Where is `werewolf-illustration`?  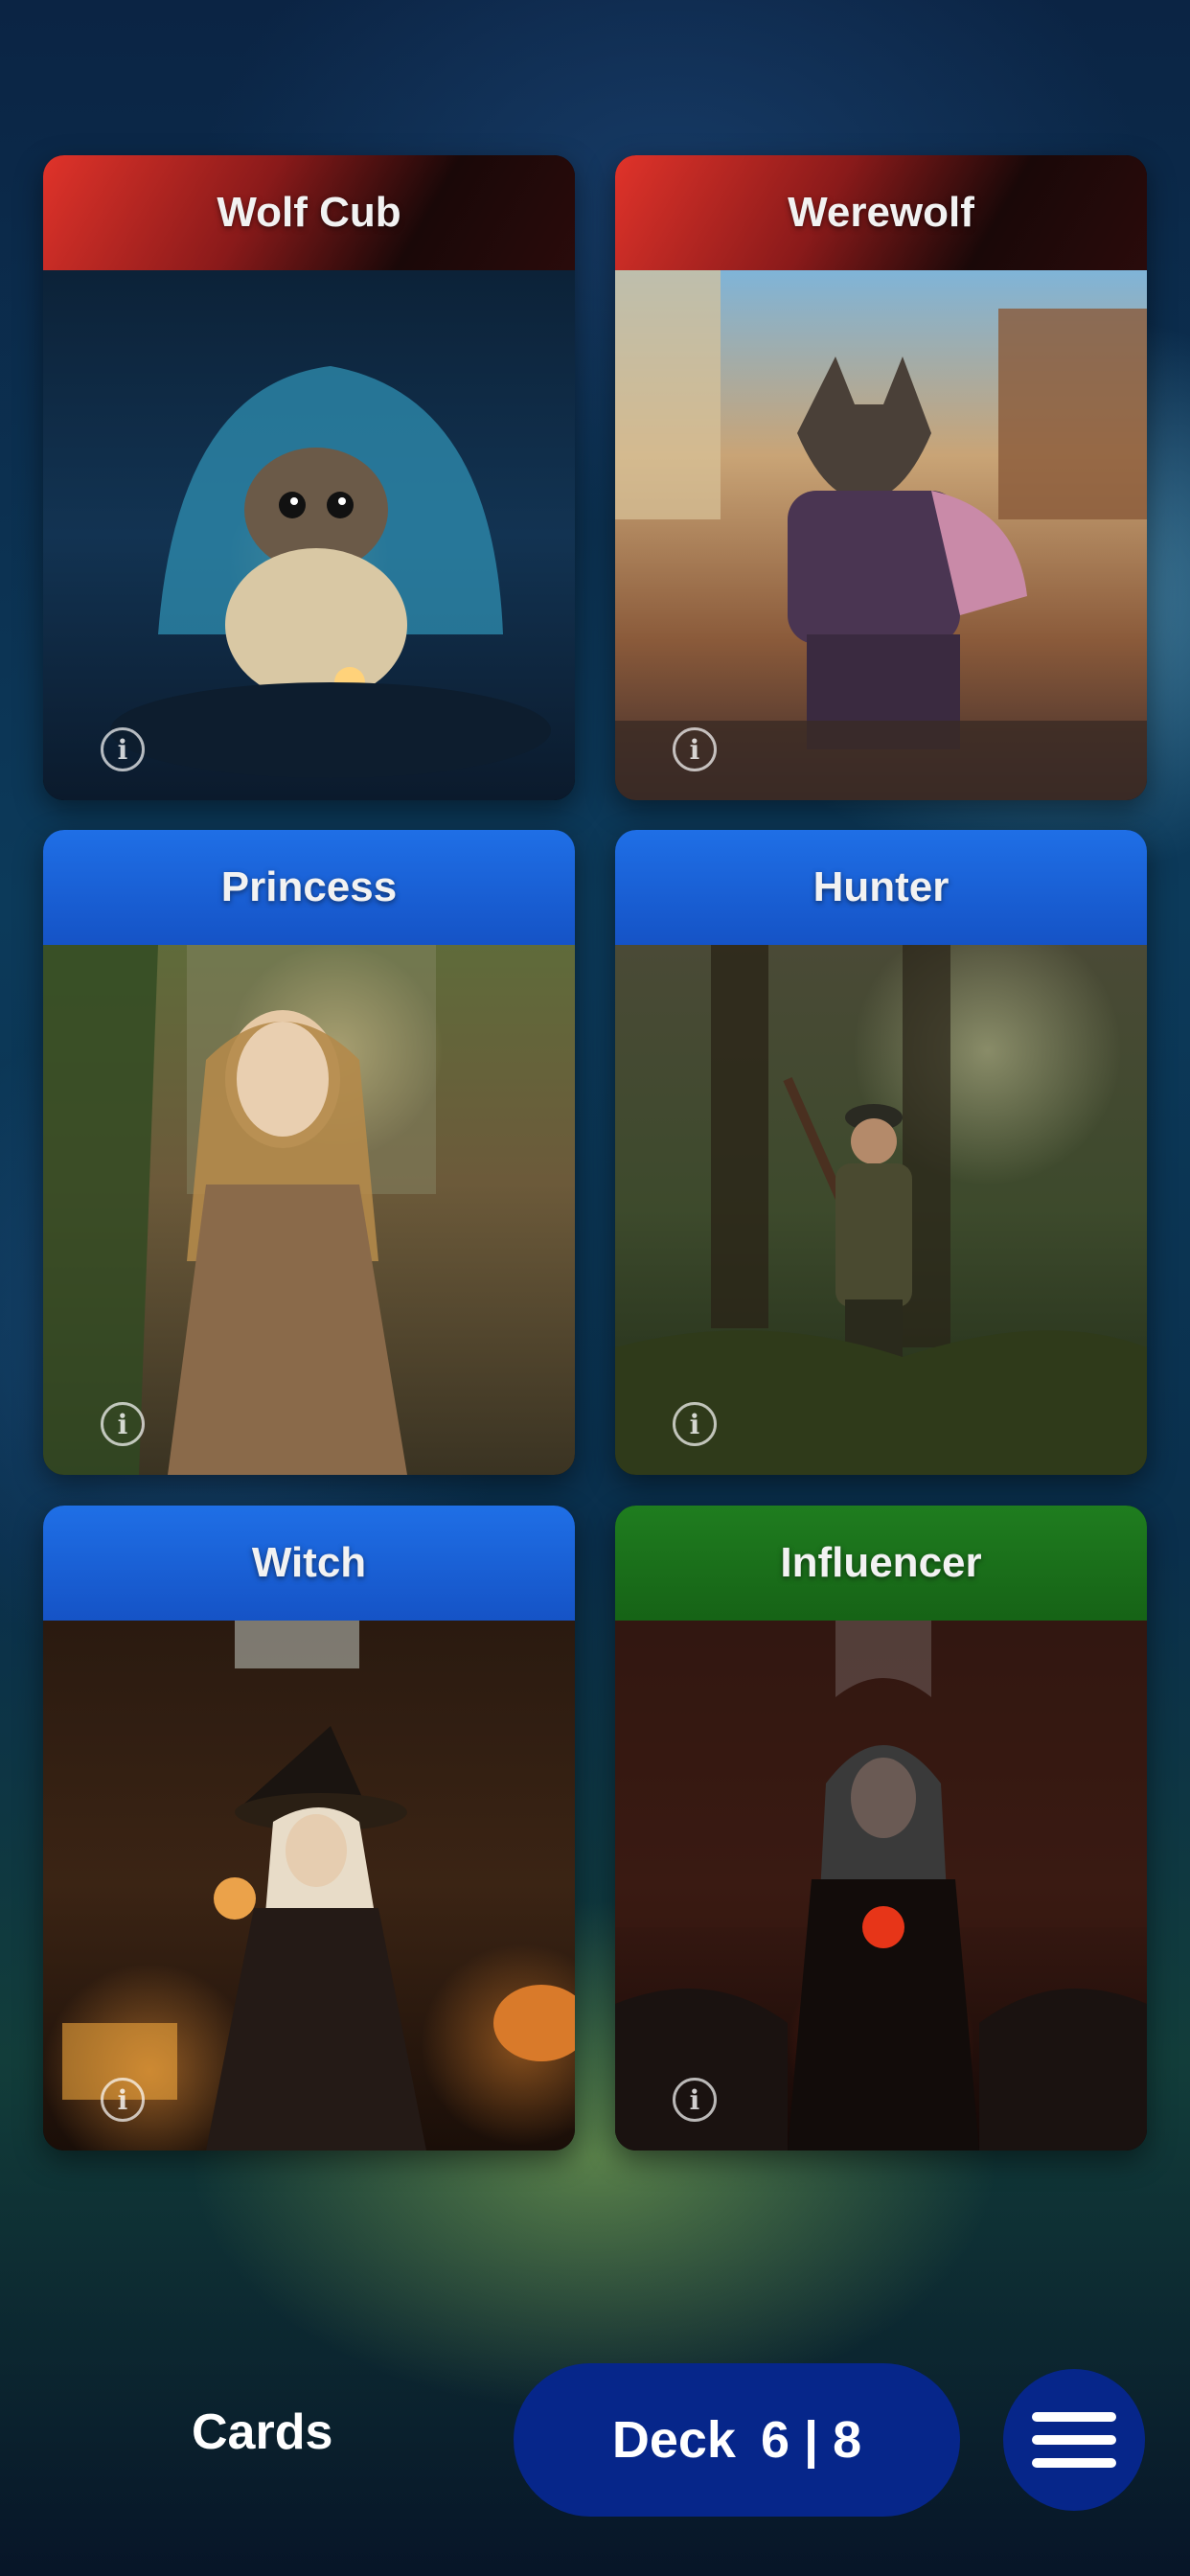
werewolf-illustration is located at coordinates (881, 535).